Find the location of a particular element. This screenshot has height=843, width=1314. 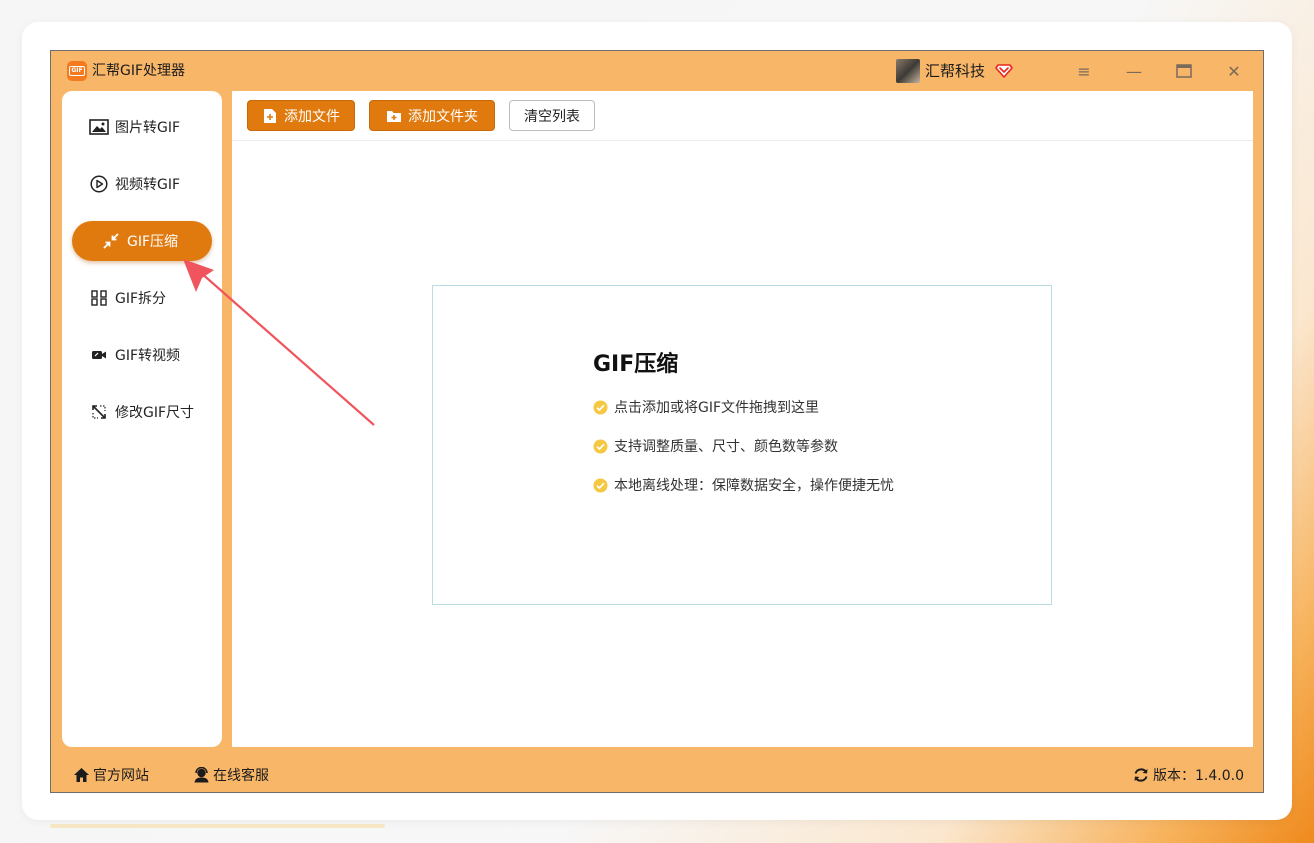

user-name: 汇帮科技 is located at coordinates (955, 71).